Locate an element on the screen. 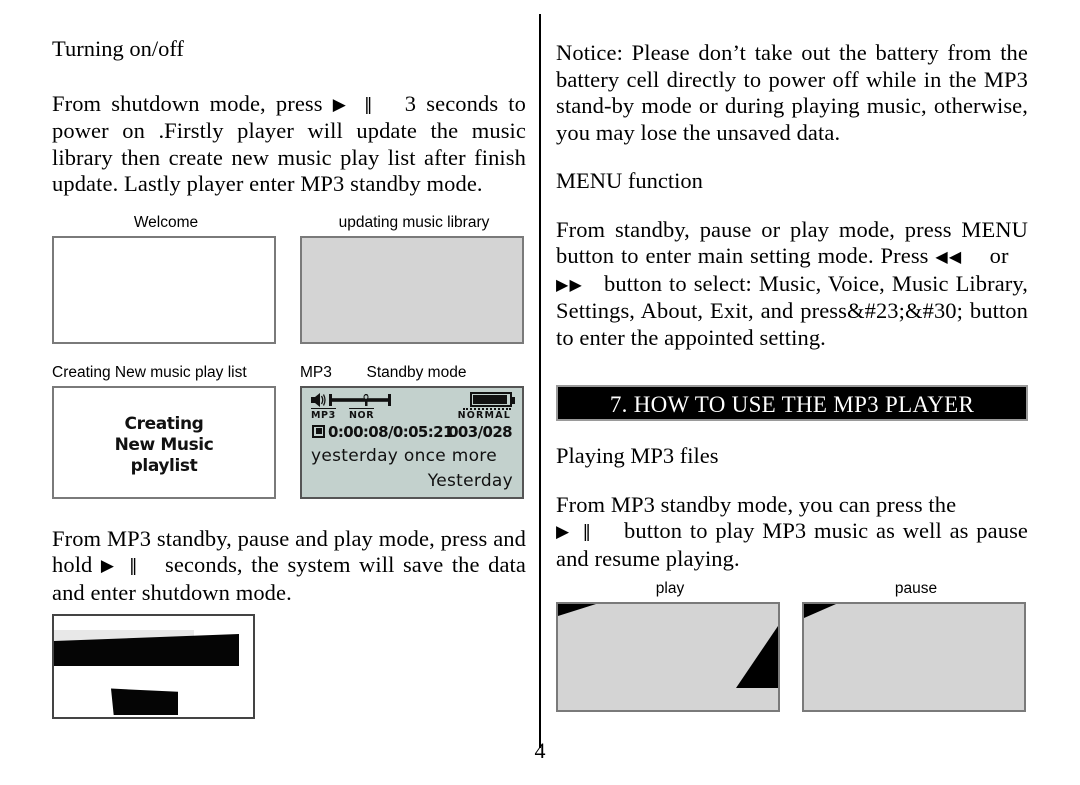  figure-row-welcome-updating: Welcome updating music library is located at coordinates (289, 282).